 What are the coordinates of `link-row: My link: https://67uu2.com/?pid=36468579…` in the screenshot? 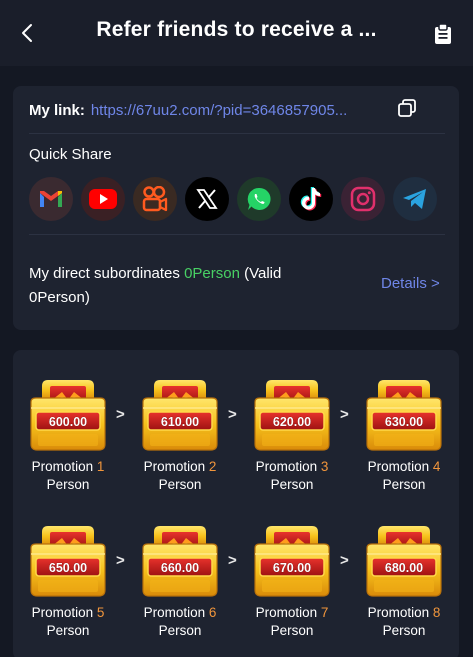 It's located at (236, 110).